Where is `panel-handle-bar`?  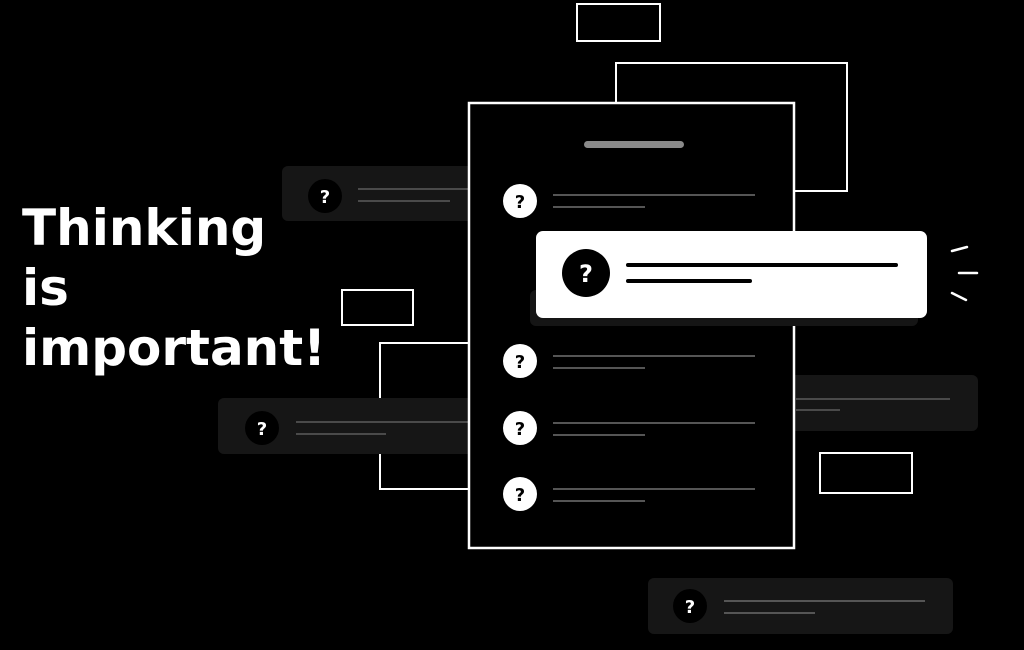 panel-handle-bar is located at coordinates (634, 144).